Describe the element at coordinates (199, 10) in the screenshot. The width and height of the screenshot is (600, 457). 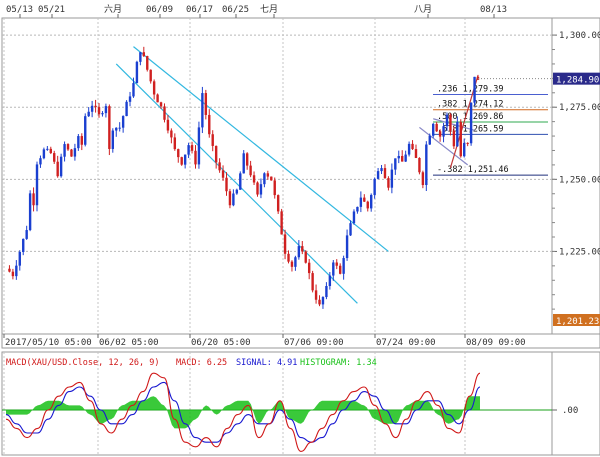
I see `top-date-label: 06/17` at that location.